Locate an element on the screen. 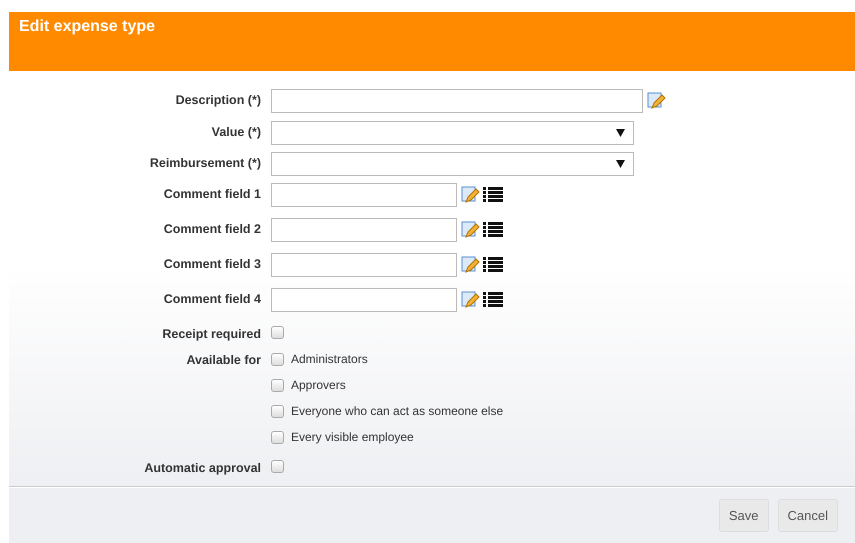 The height and width of the screenshot is (543, 855). field-label: Comment field 2 is located at coordinates (211, 228).